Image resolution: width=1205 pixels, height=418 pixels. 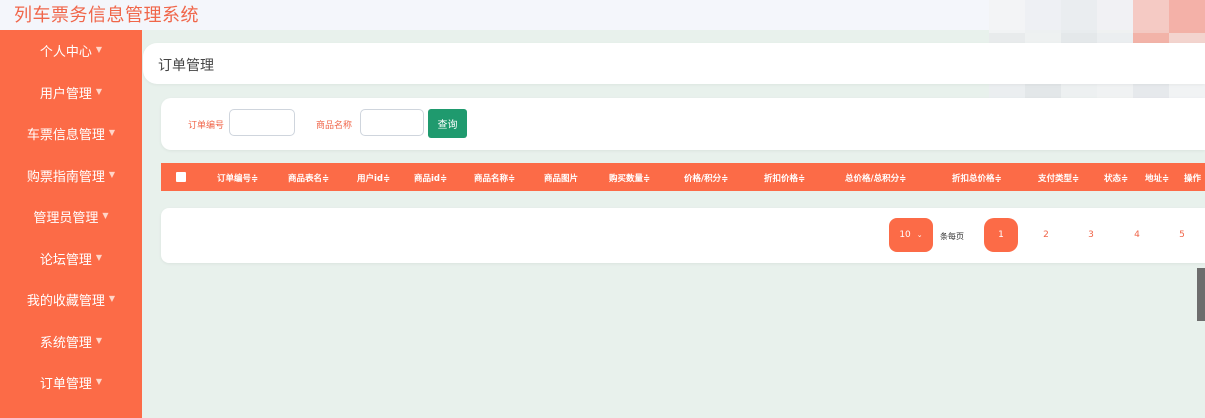 What do you see at coordinates (1137, 235) in the screenshot?
I see `page-button-4: 4` at bounding box center [1137, 235].